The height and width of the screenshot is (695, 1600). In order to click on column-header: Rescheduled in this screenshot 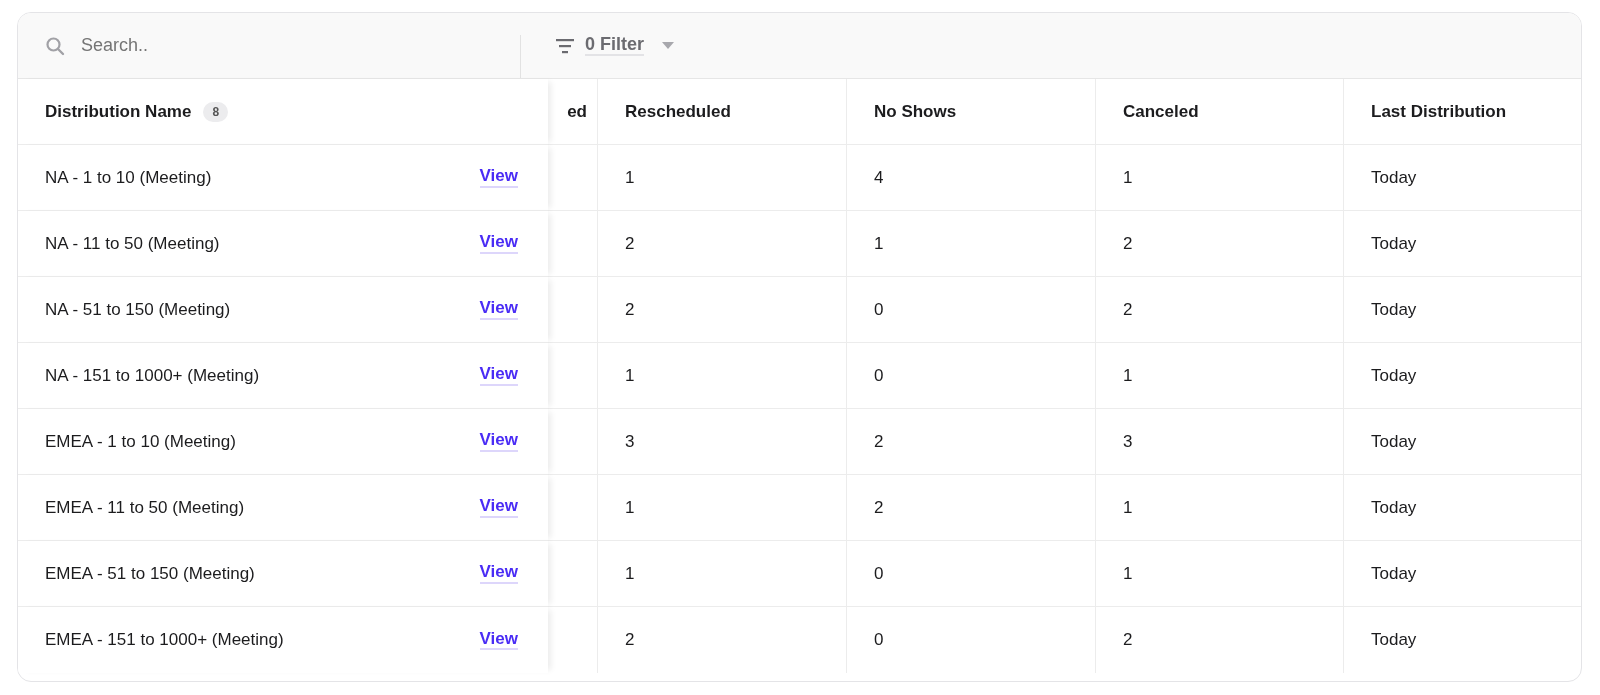, I will do `click(722, 112)`.